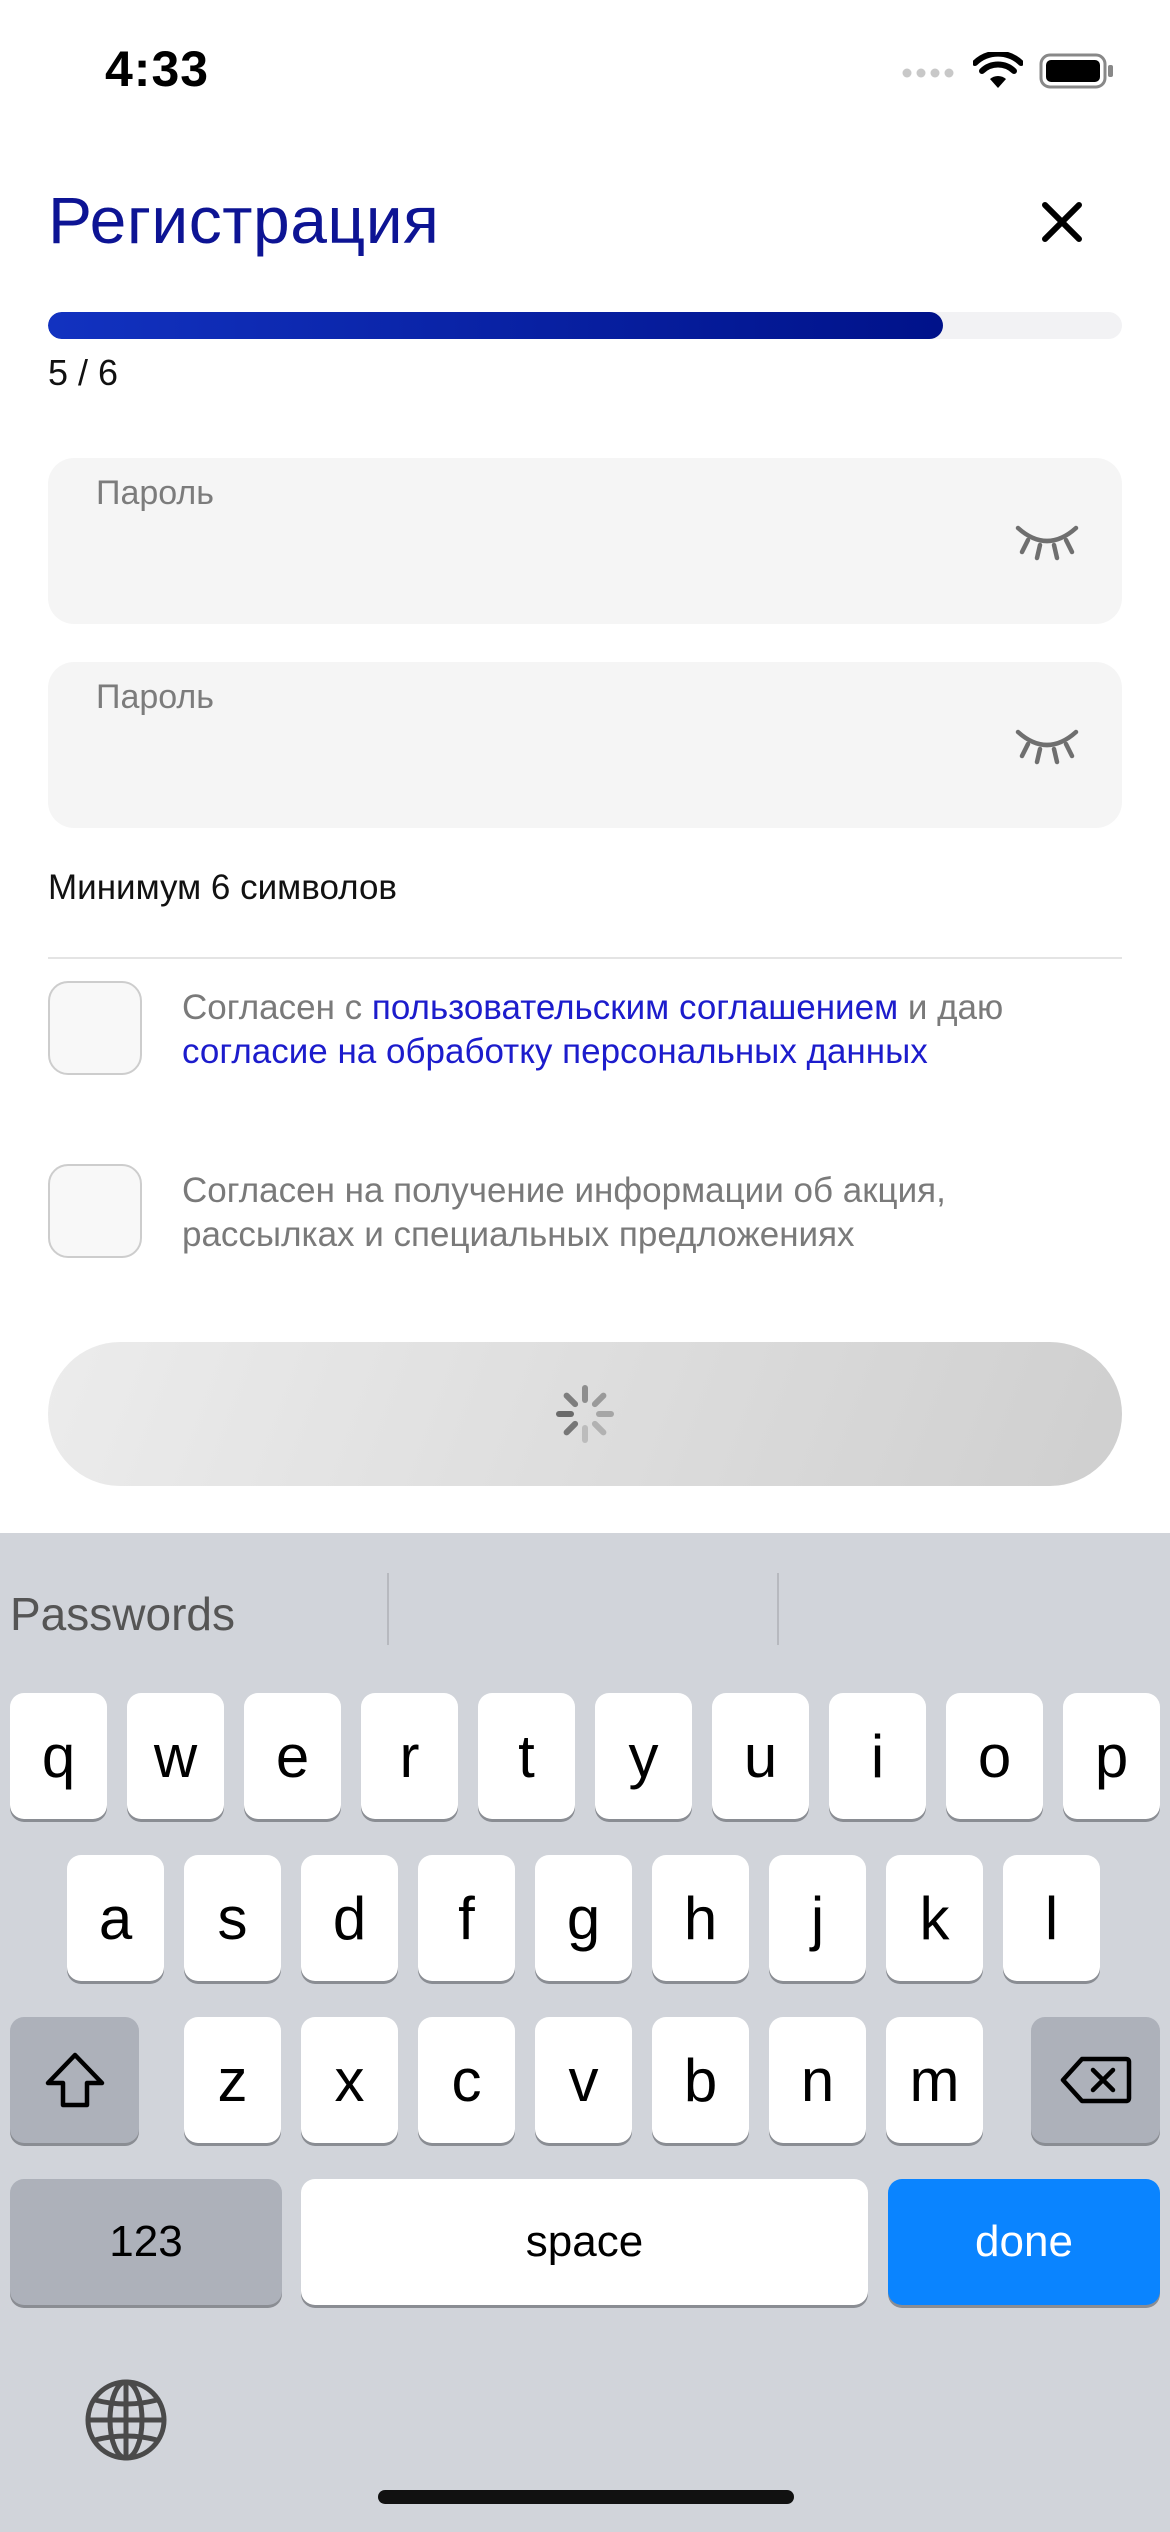  What do you see at coordinates (760, 1756) in the screenshot?
I see `key-u: u` at bounding box center [760, 1756].